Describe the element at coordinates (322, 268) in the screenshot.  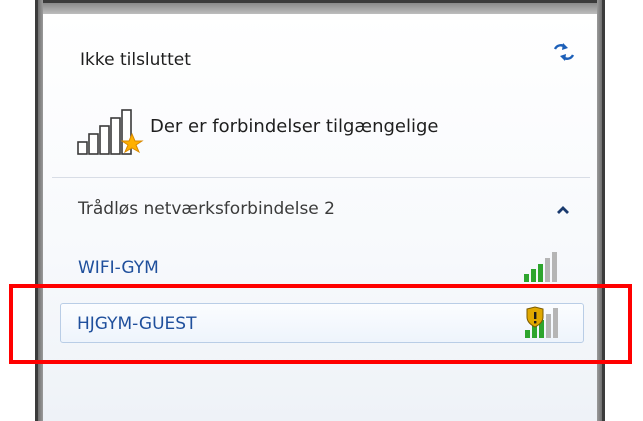
I see `network-item-wifi-gym: WIFI-GYM` at that location.